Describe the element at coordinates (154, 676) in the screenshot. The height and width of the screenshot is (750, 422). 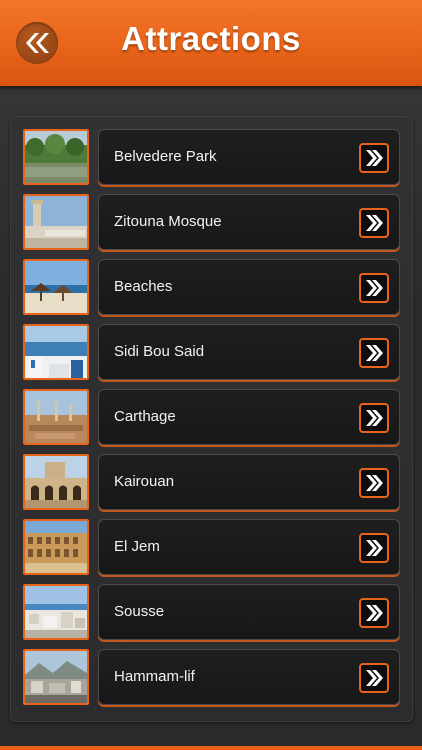
I see `attraction-label: Hammam-lif` at that location.